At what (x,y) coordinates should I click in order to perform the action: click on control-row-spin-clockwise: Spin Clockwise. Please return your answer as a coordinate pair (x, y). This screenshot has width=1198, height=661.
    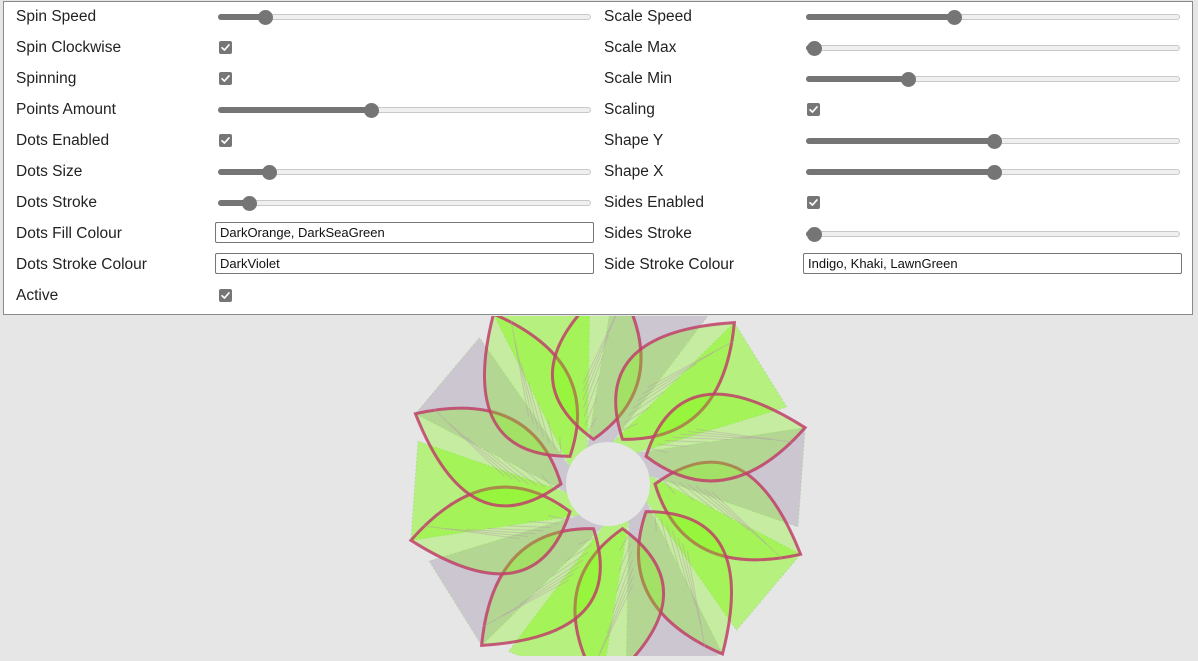
    Looking at the image, I should click on (302, 48).